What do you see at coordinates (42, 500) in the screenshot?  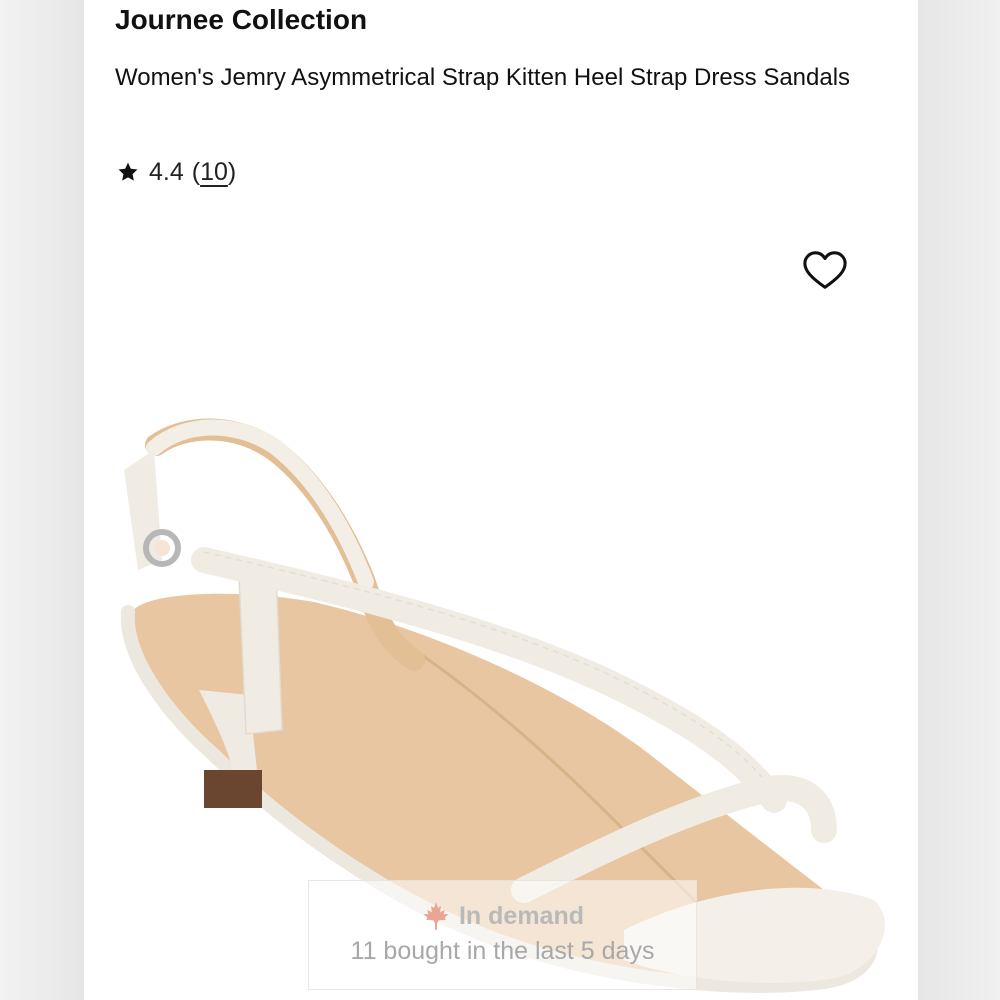 I see `left-margin` at bounding box center [42, 500].